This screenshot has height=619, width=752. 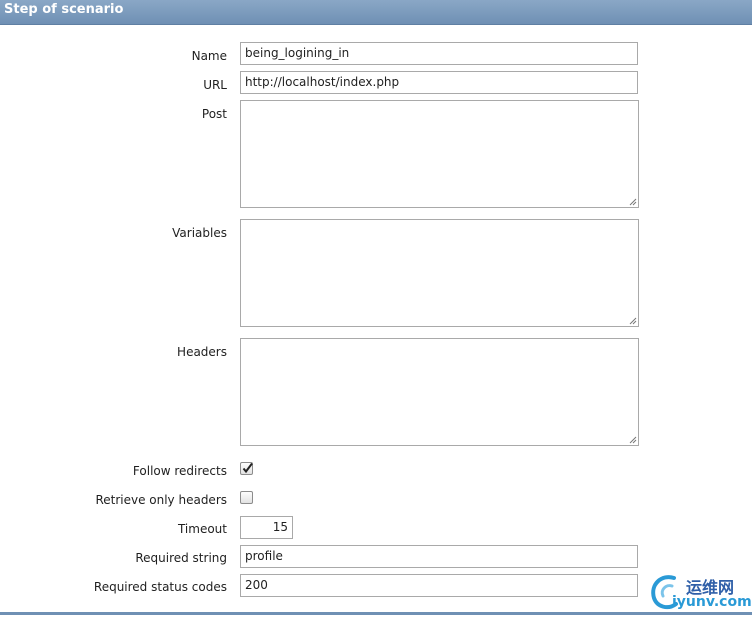 I want to click on required-string-label: Required string, so click(x=181, y=558).